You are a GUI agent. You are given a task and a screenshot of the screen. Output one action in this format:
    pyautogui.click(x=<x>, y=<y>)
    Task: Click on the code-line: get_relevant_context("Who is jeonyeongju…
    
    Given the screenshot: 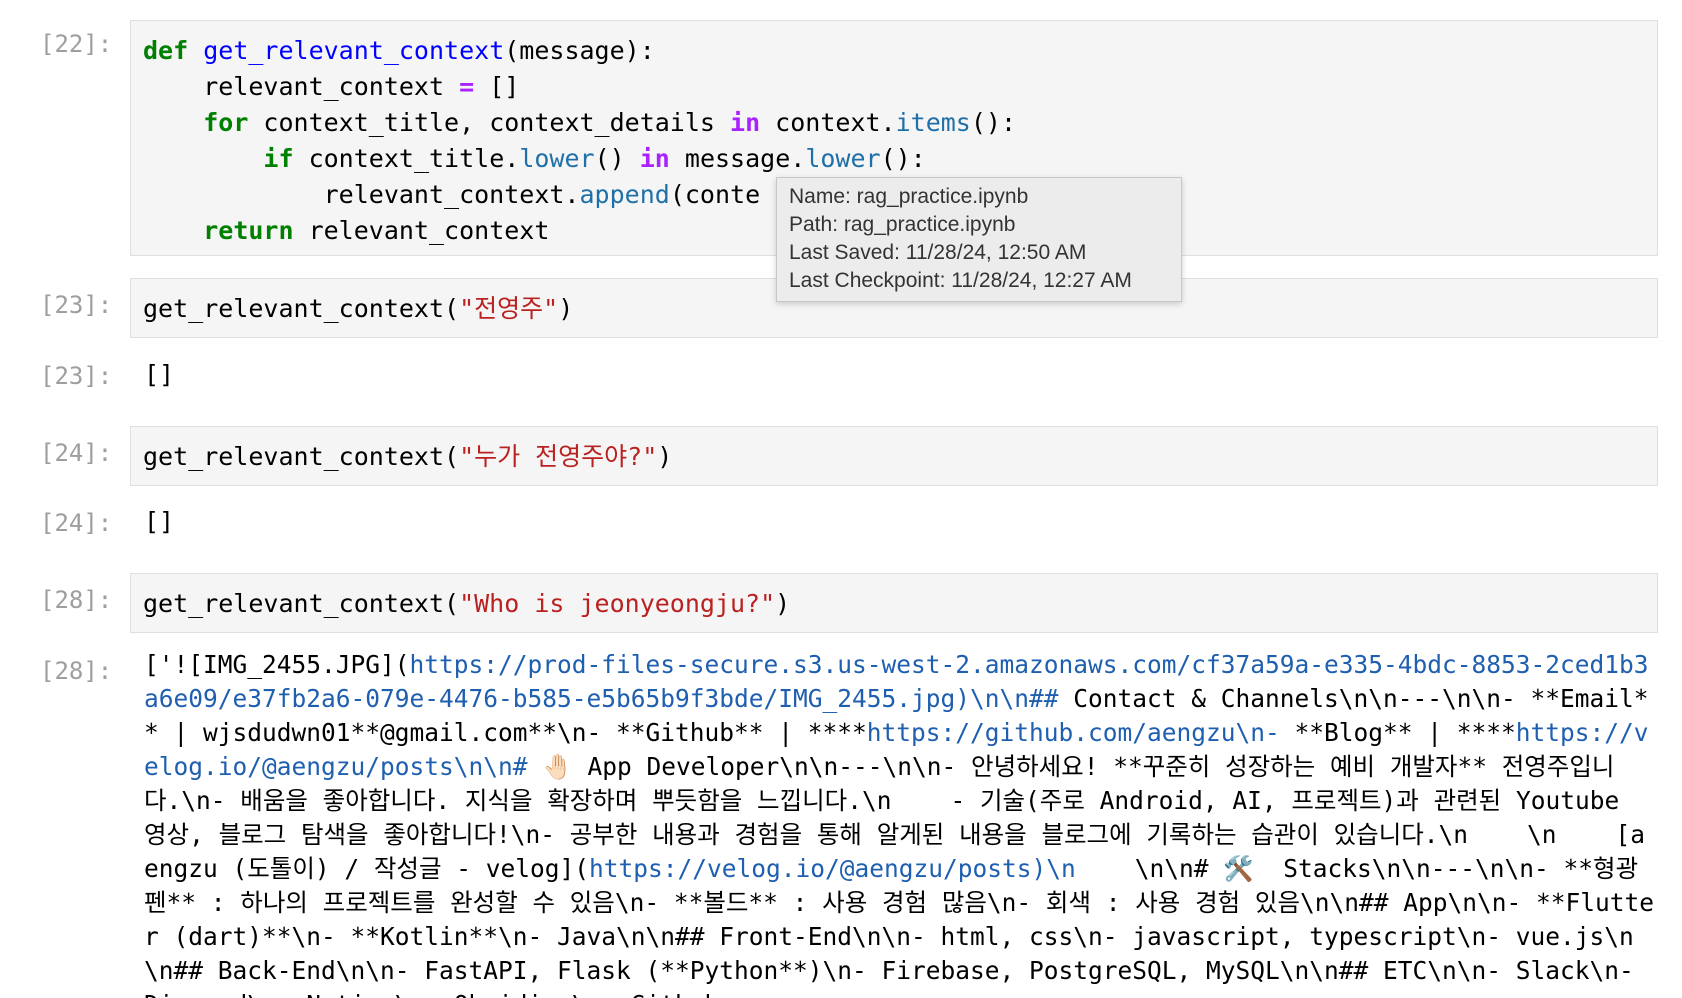 What is the action you would take?
    pyautogui.click(x=894, y=604)
    